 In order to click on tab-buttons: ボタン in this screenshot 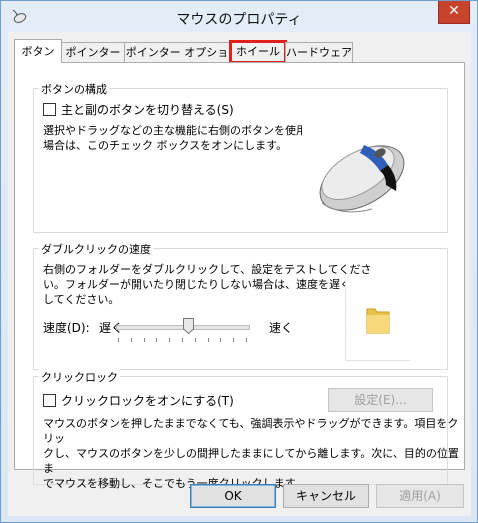, I will do `click(38, 51)`.